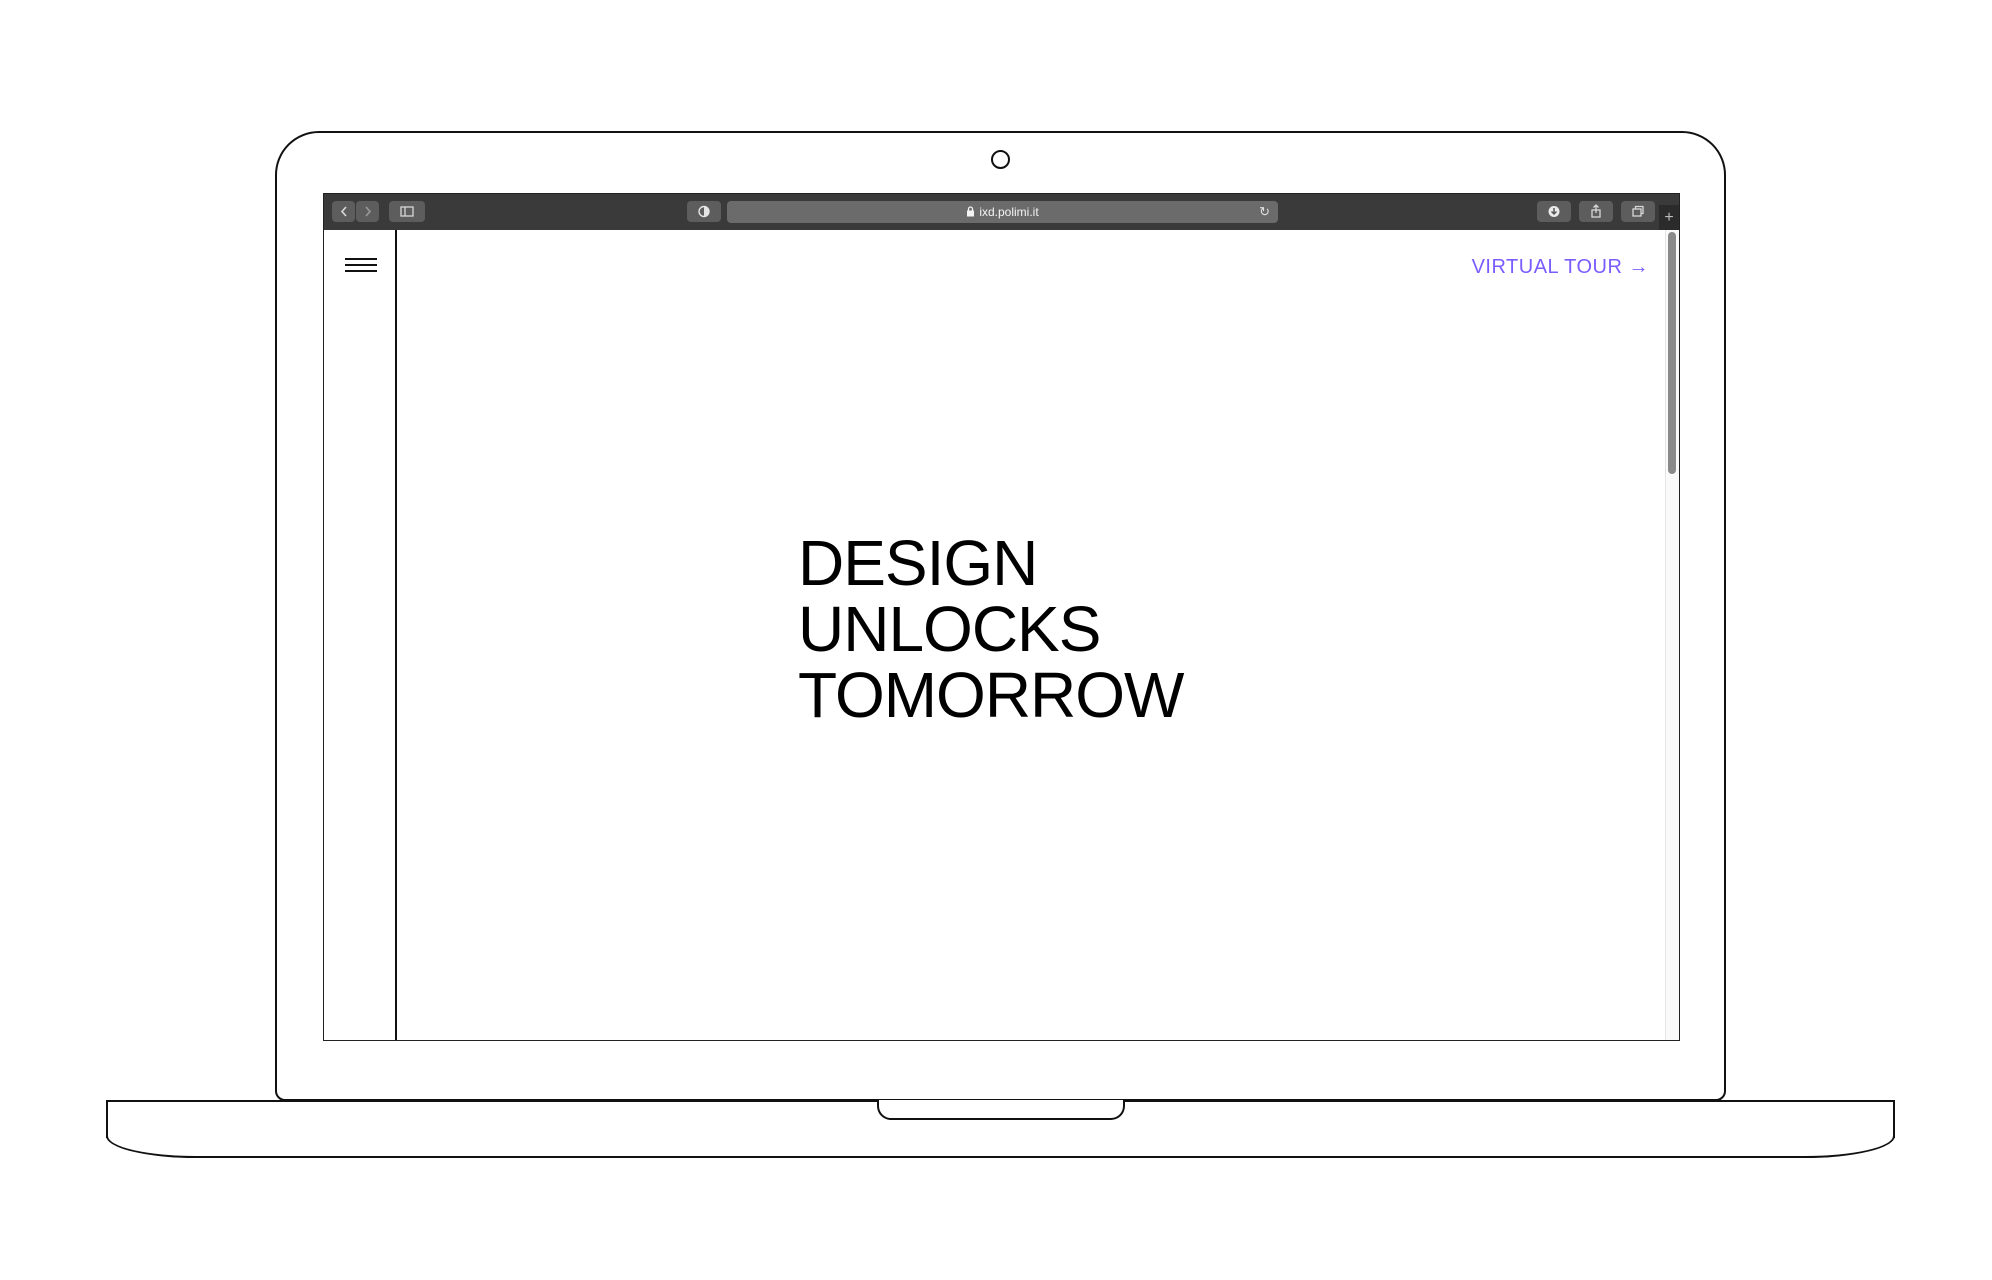  What do you see at coordinates (918, 563) in the screenshot?
I see `headline-line-1: DESIGN` at bounding box center [918, 563].